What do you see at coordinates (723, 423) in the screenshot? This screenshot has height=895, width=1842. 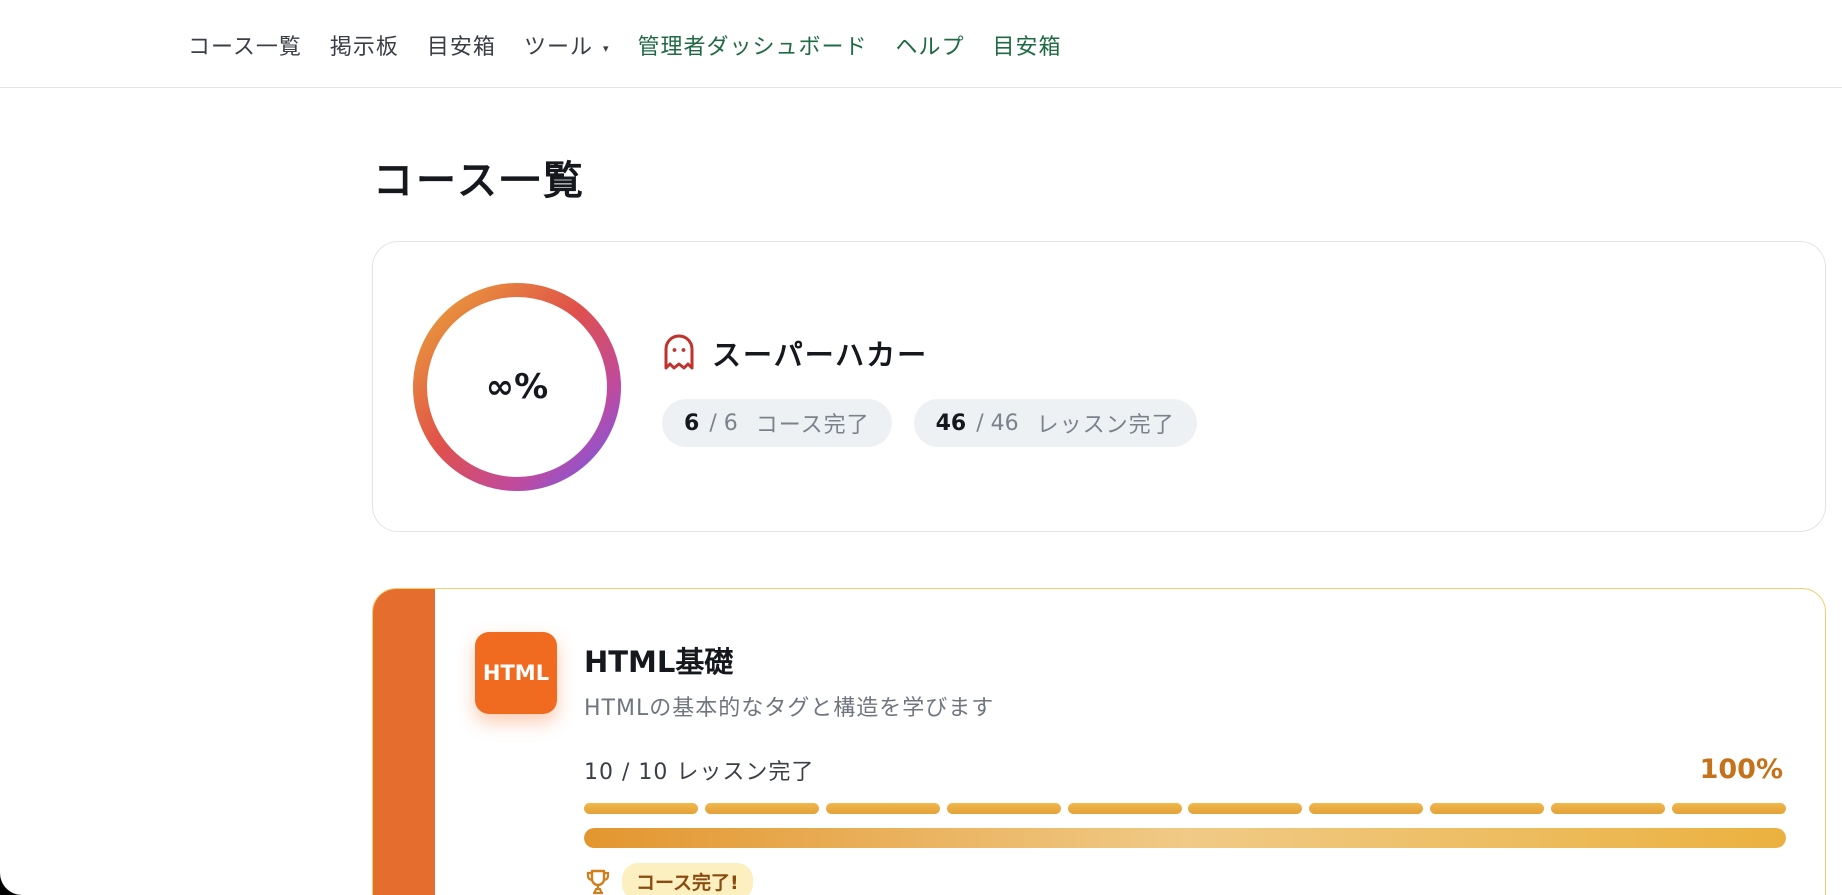 I see `courses-total: / 6` at bounding box center [723, 423].